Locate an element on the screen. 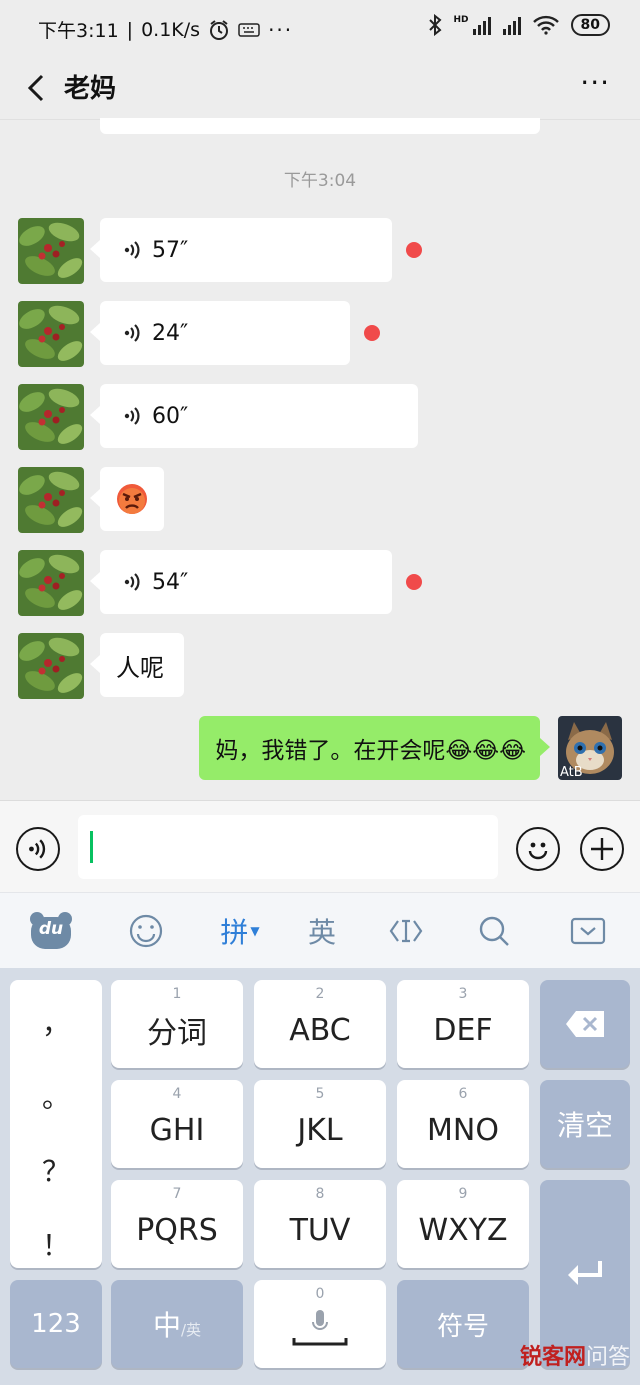 The image size is (640, 1385). voice-input-button is located at coordinates (38, 849).